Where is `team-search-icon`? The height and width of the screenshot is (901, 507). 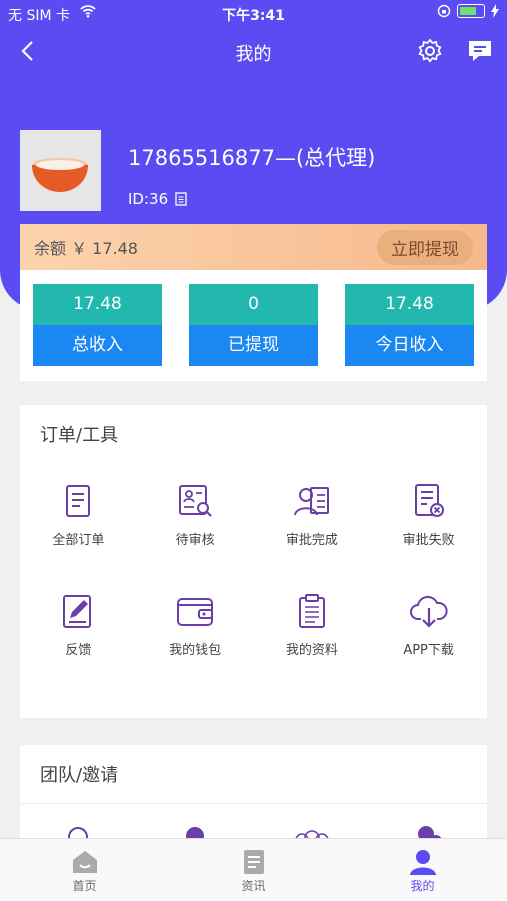 team-search-icon is located at coordinates (78, 832).